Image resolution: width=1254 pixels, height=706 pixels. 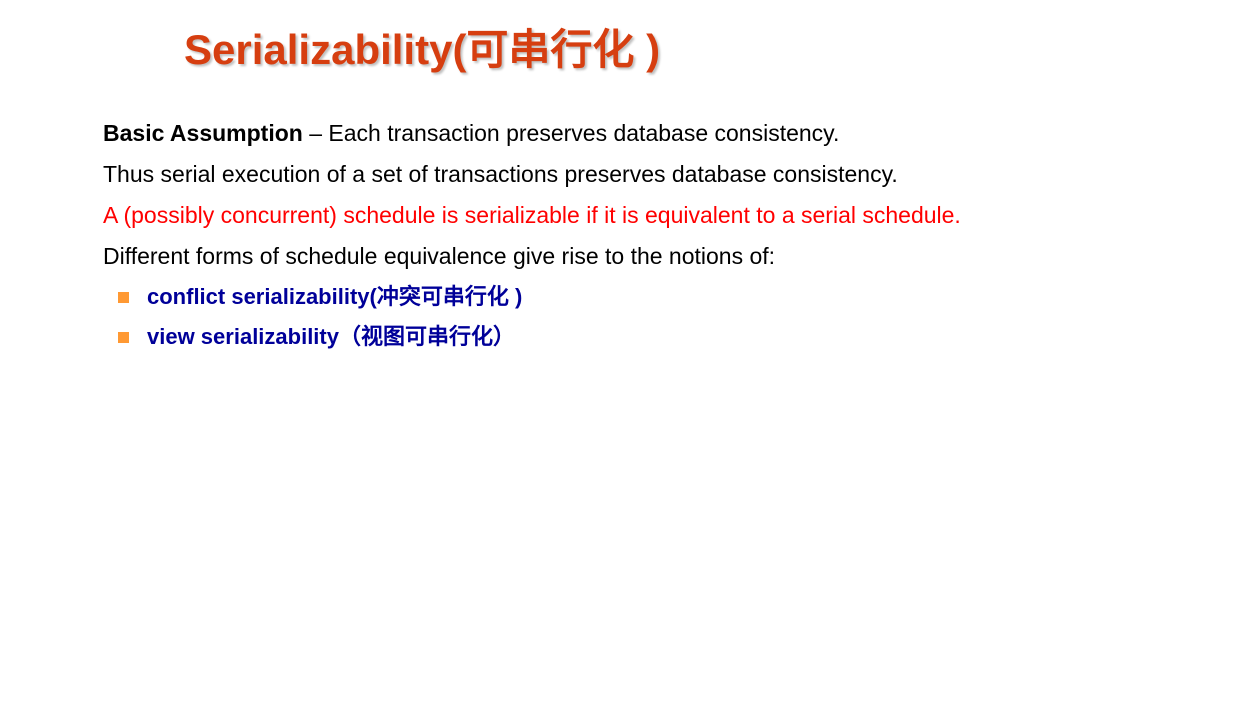 What do you see at coordinates (203, 133) in the screenshot?
I see `basic-assumption-label: Basic Assumption` at bounding box center [203, 133].